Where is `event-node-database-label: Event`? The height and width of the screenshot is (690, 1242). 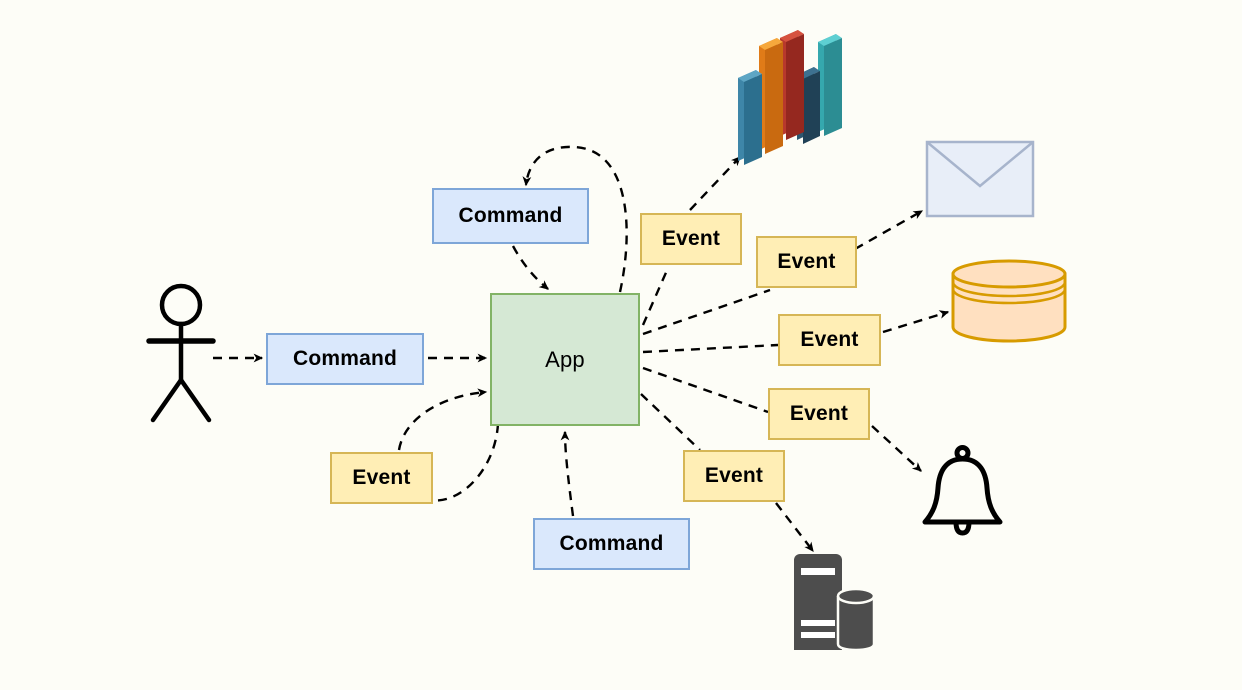
event-node-database-label: Event is located at coordinates (829, 339).